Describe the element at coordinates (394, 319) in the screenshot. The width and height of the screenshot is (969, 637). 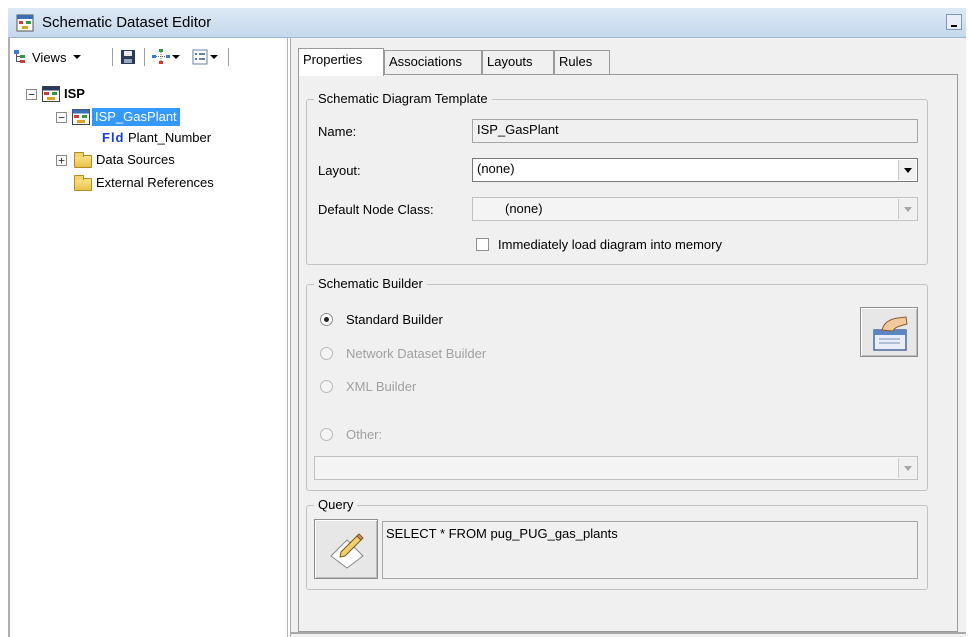
I see `standard-builder-label: Standard Builder` at that location.